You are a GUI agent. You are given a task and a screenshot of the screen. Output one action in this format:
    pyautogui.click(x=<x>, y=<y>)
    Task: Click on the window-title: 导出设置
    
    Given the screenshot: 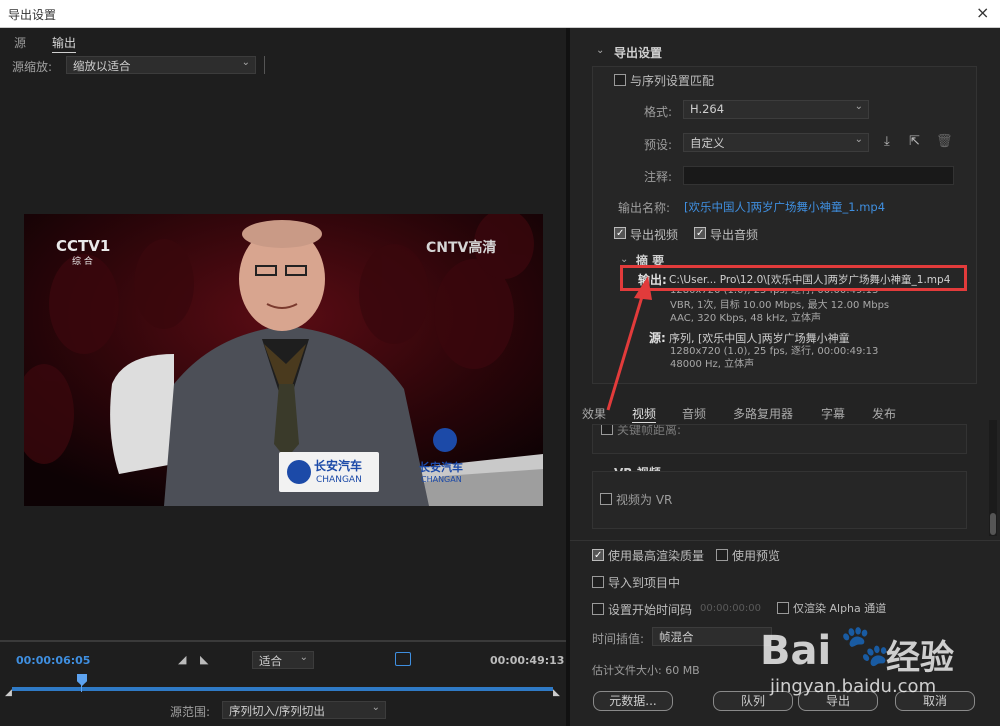 What is the action you would take?
    pyautogui.click(x=32, y=15)
    